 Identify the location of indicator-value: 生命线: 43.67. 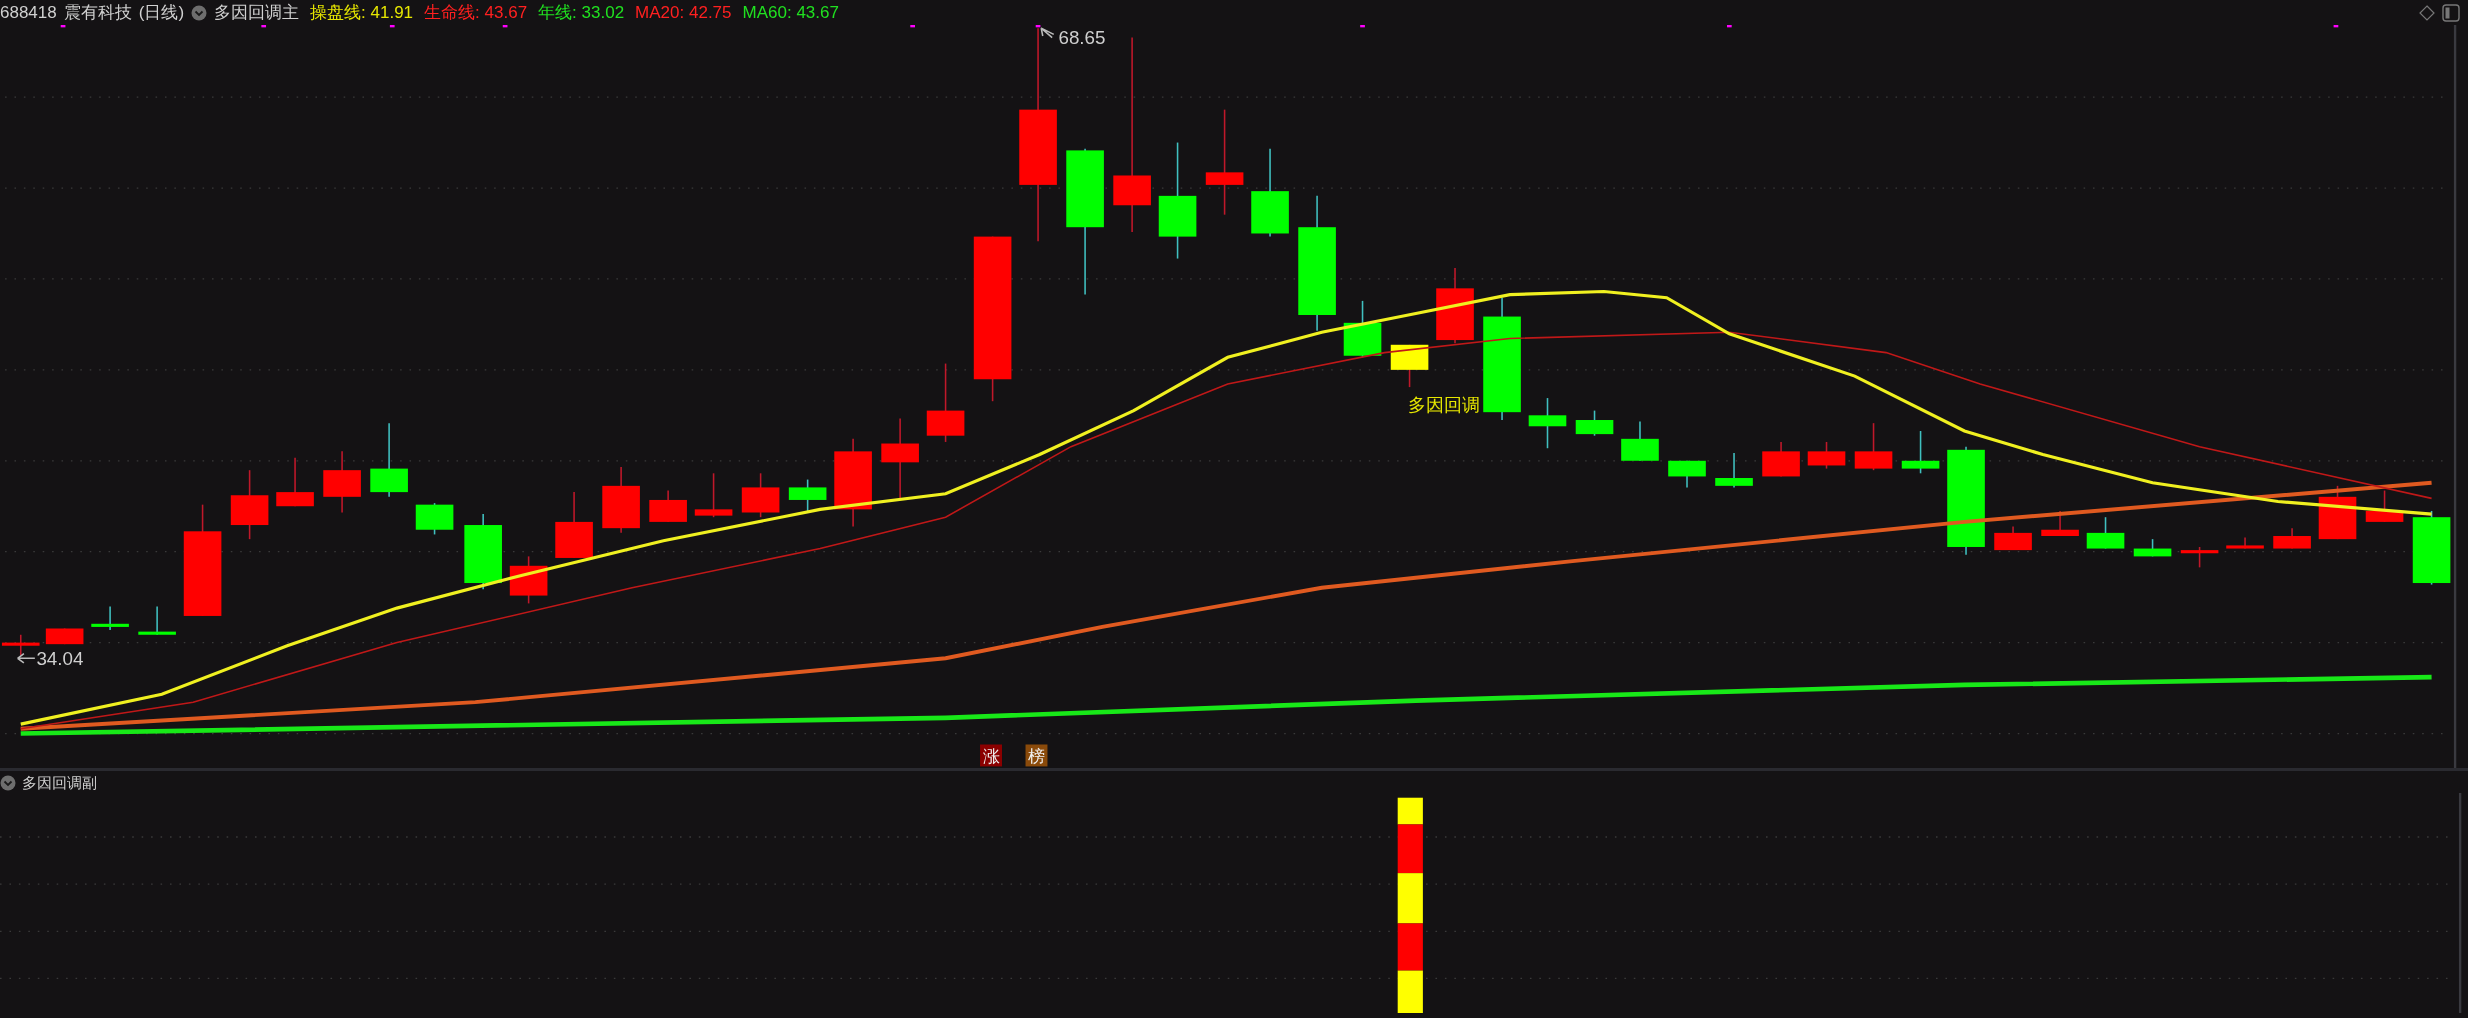
(476, 12).